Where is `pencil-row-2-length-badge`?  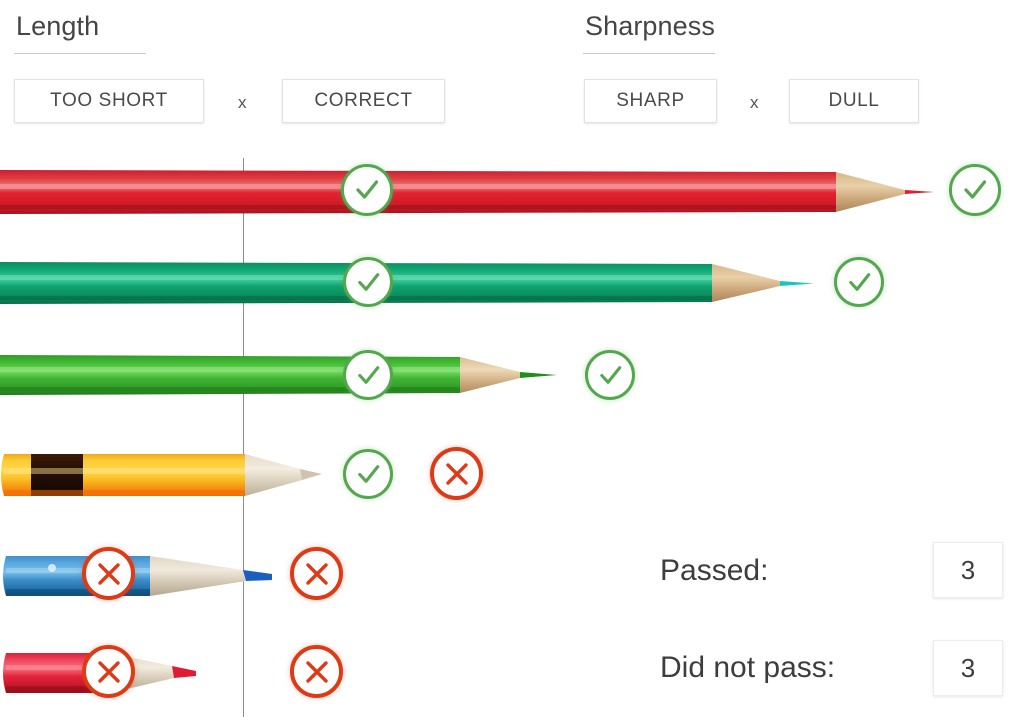
pencil-row-2-length-badge is located at coordinates (368, 282).